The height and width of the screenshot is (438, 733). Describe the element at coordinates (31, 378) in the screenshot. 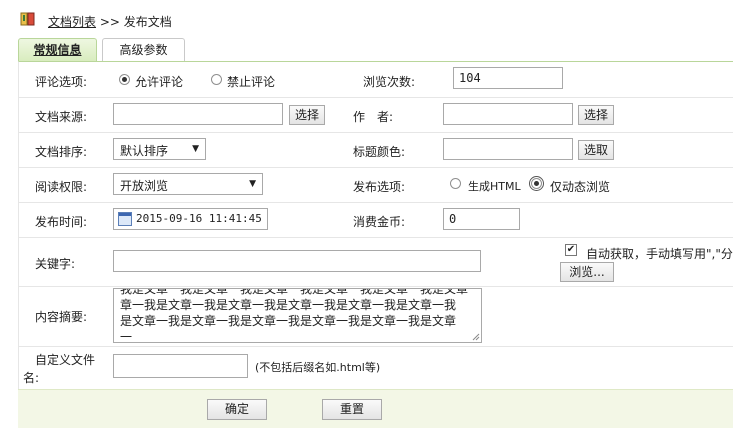

I see `custom-file-label-cont: 名:` at that location.